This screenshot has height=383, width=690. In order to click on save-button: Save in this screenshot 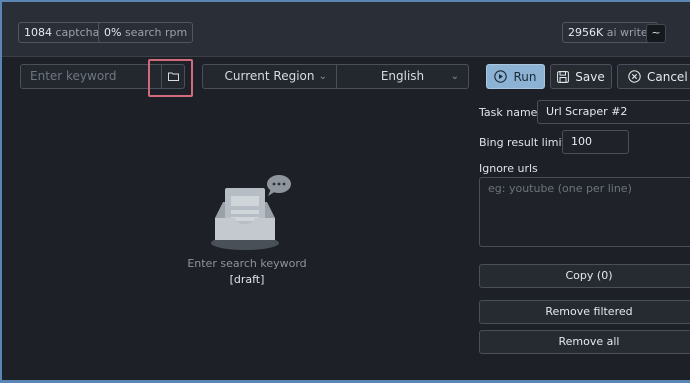, I will do `click(581, 76)`.